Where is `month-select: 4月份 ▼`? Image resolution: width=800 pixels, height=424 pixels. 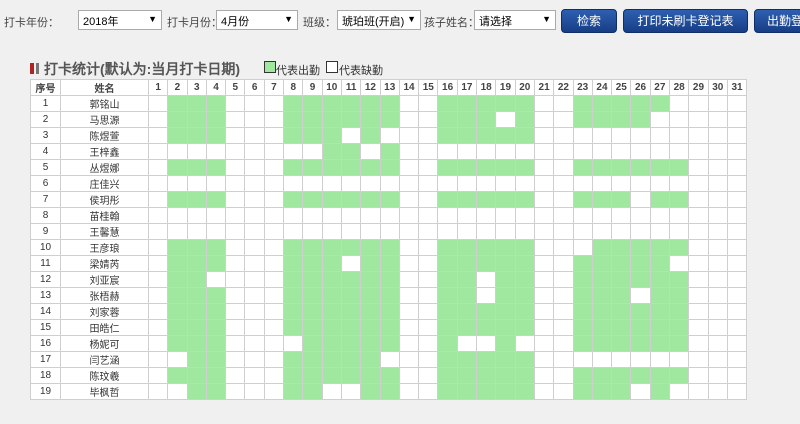 month-select: 4月份 ▼ is located at coordinates (257, 20).